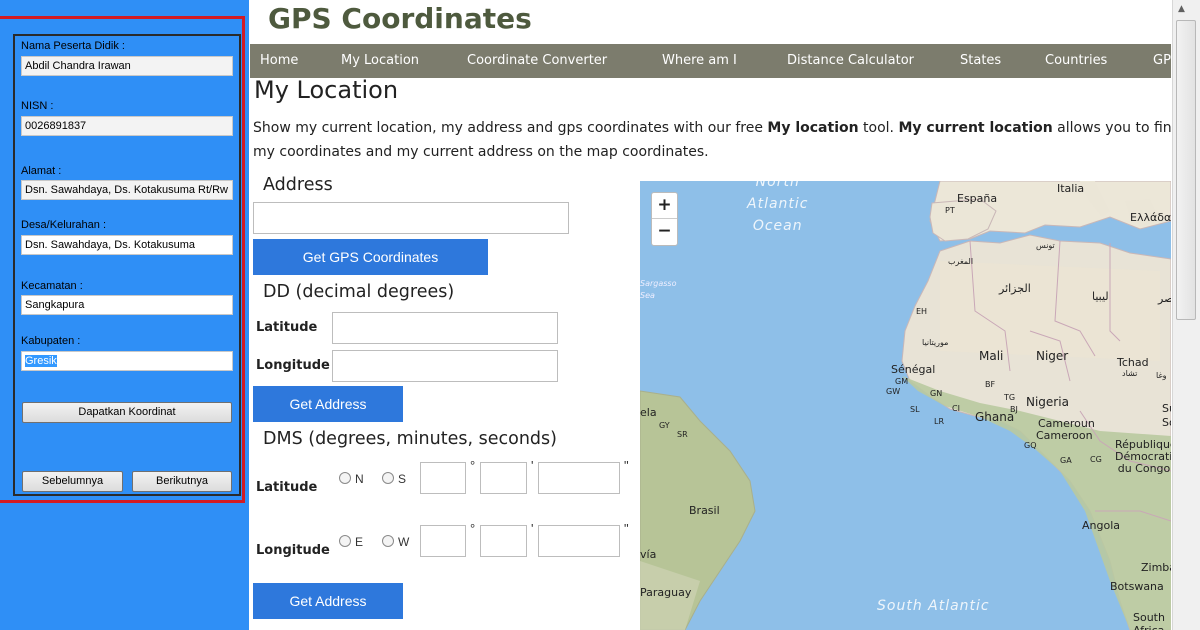  What do you see at coordinates (1076, 60) in the screenshot?
I see `nav-countries: Countries` at bounding box center [1076, 60].